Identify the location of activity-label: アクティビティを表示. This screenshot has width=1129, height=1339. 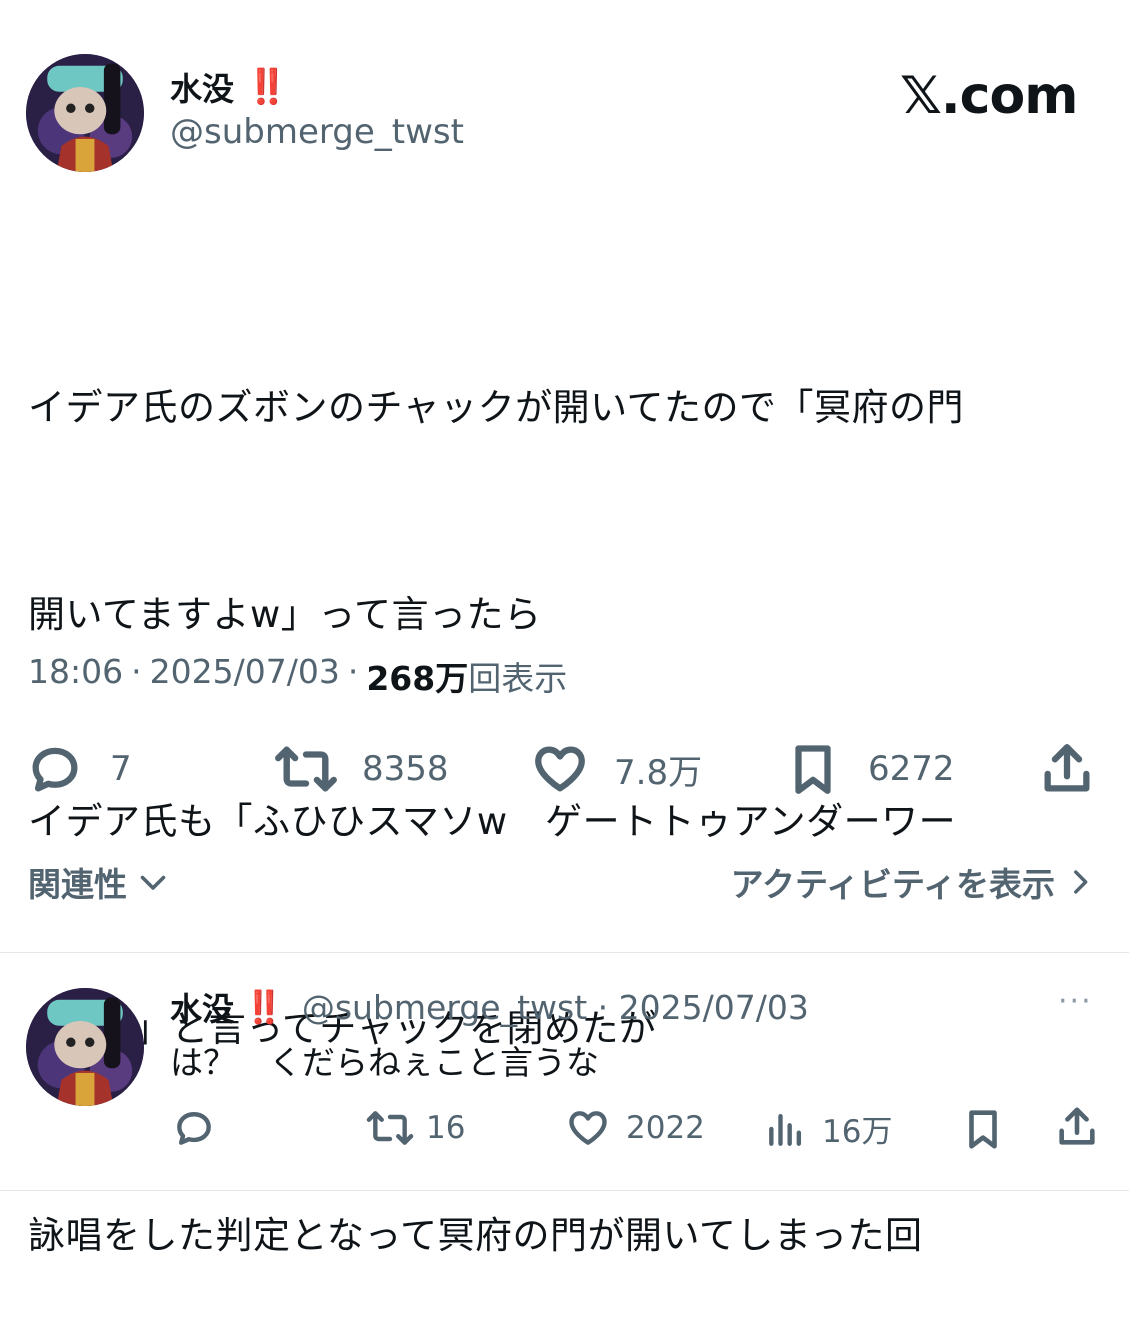
(892, 884).